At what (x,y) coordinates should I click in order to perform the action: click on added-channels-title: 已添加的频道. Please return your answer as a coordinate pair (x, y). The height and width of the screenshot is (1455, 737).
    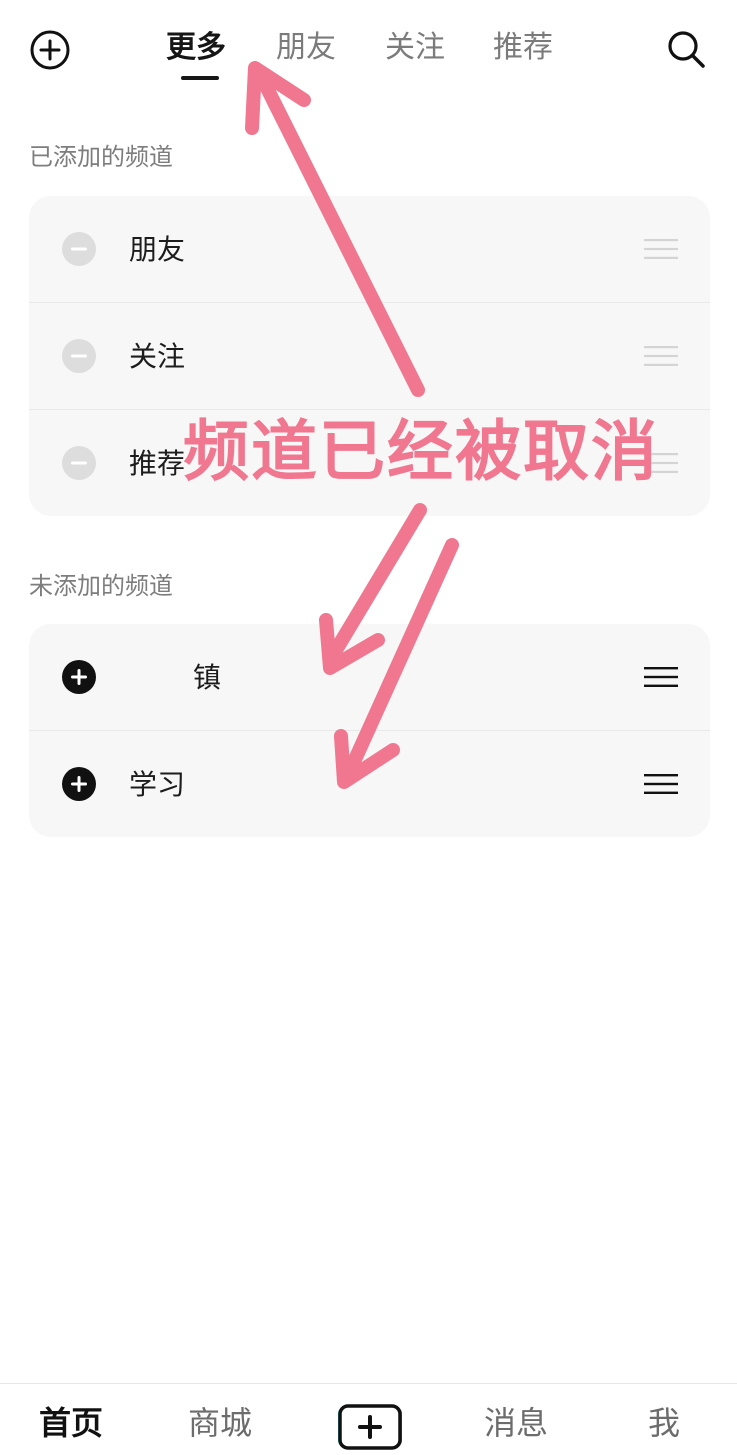
    Looking at the image, I should click on (101, 157).